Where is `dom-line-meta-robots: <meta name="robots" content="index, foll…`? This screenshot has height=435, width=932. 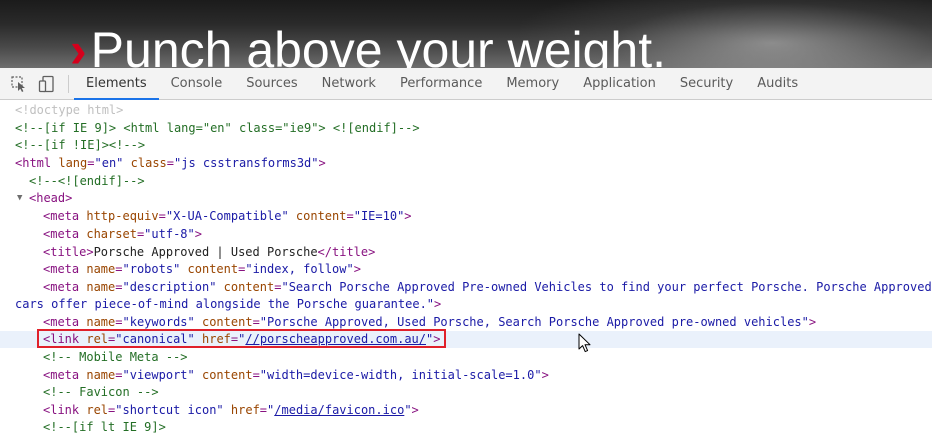 dom-line-meta-robots: <meta name="robots" content="index, foll… is located at coordinates (466, 269).